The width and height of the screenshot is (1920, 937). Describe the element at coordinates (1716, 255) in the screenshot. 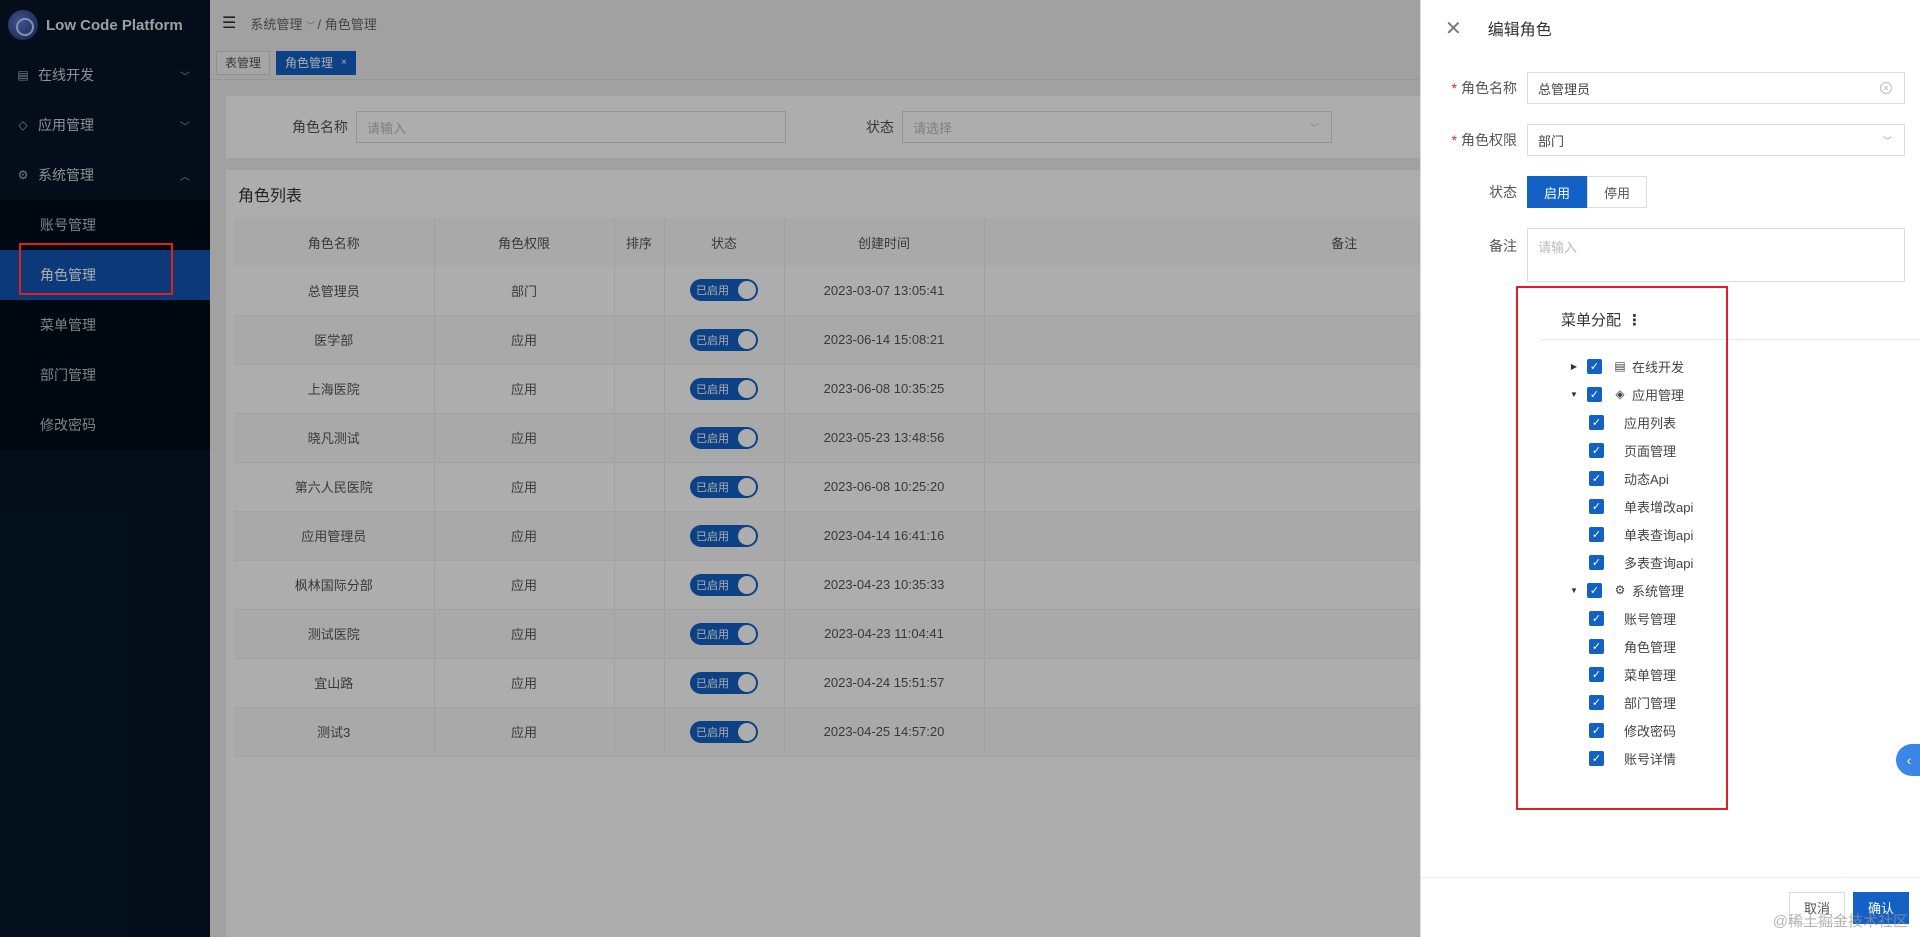

I see `note-textarea: 请输入` at that location.